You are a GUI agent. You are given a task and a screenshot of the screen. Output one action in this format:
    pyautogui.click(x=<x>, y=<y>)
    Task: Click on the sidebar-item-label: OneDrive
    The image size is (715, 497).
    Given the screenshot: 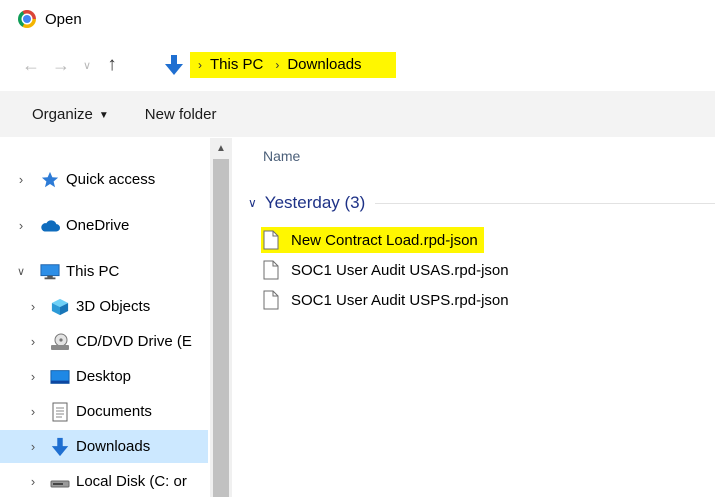 What is the action you would take?
    pyautogui.click(x=98, y=225)
    